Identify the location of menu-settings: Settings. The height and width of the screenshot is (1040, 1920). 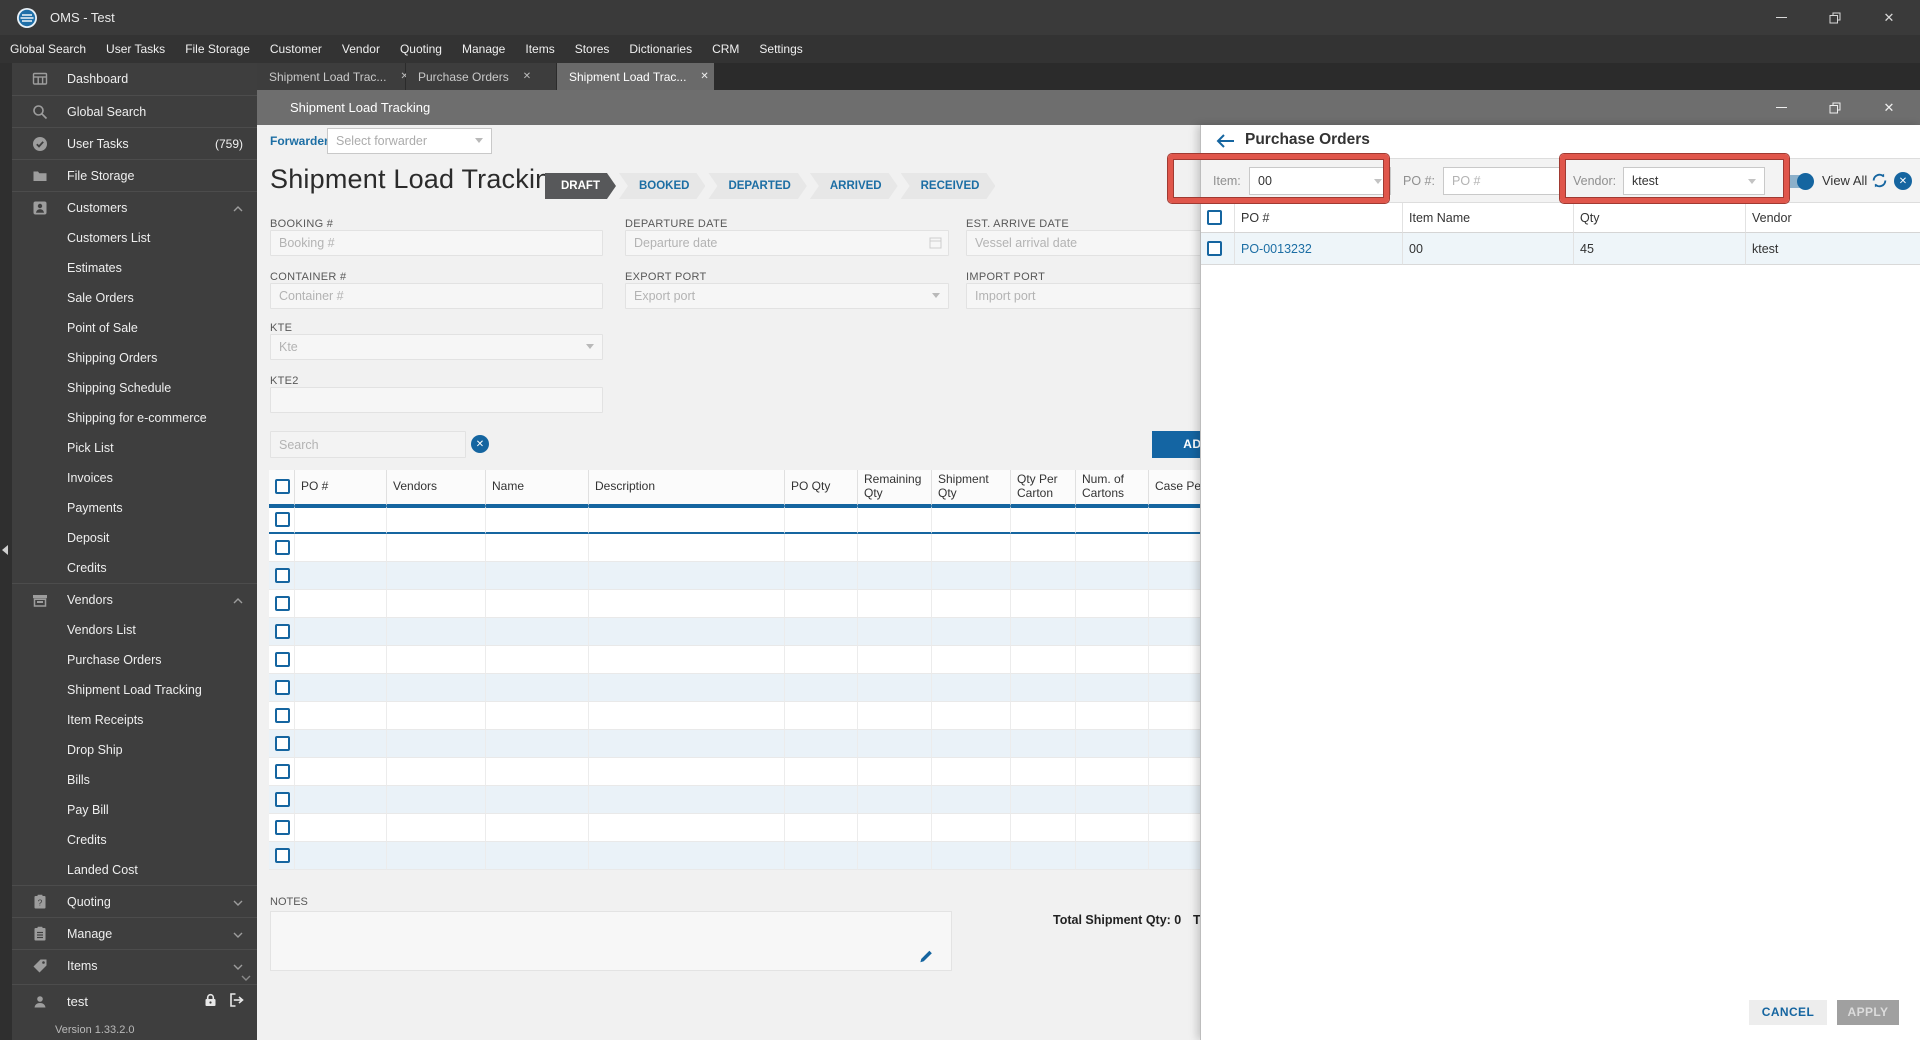
(780, 49).